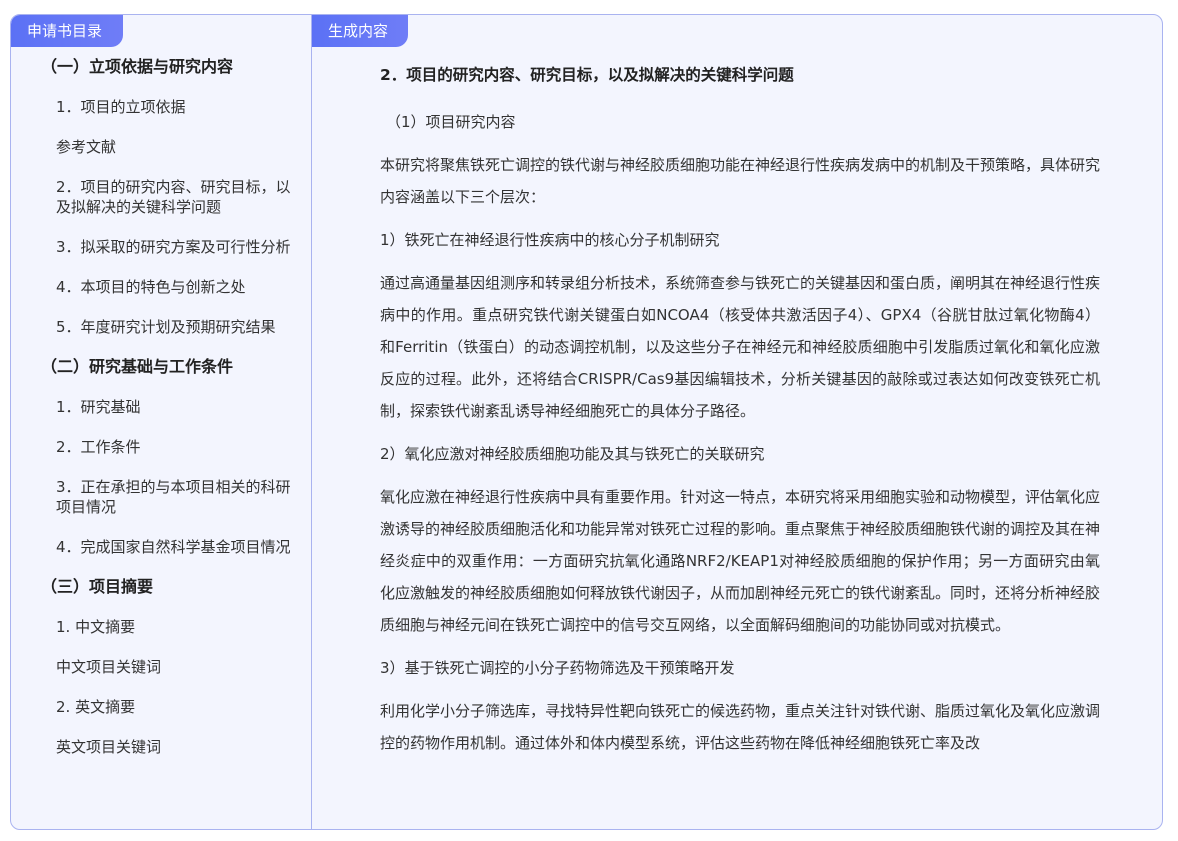 This screenshot has width=1178, height=841. I want to click on toc-item-research-plan: 3．拟采取的研究方案及可行性分析, so click(161, 247).